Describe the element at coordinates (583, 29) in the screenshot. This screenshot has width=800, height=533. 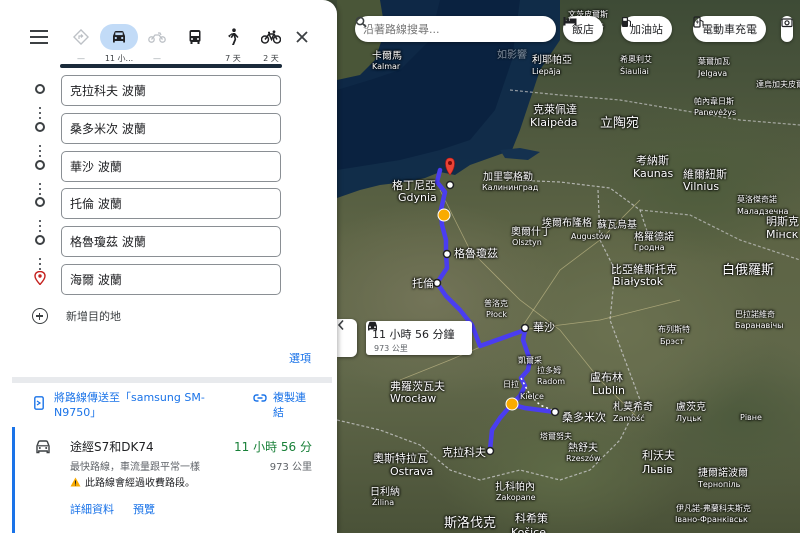
I see `chip-hotels: 飯店` at that location.